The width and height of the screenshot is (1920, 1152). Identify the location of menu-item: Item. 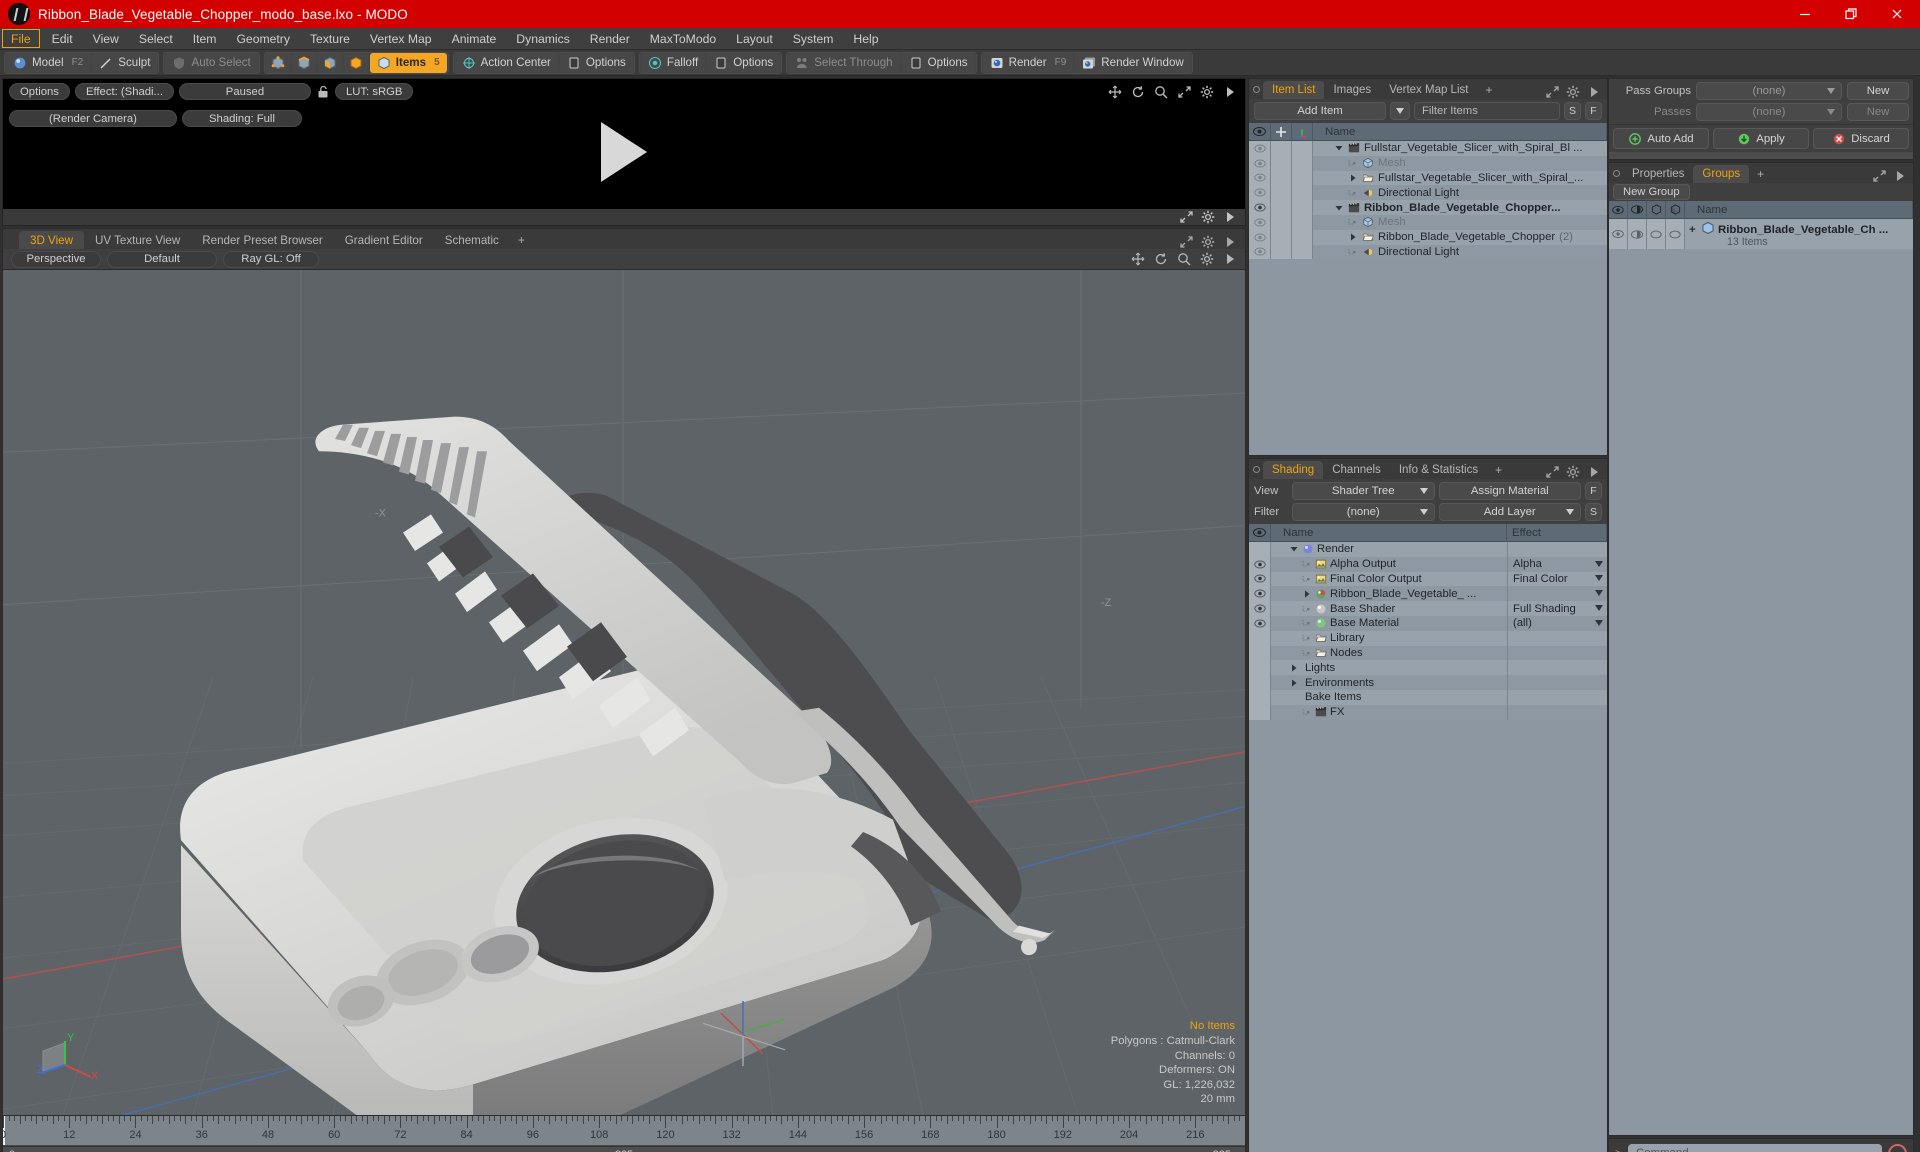
(205, 38).